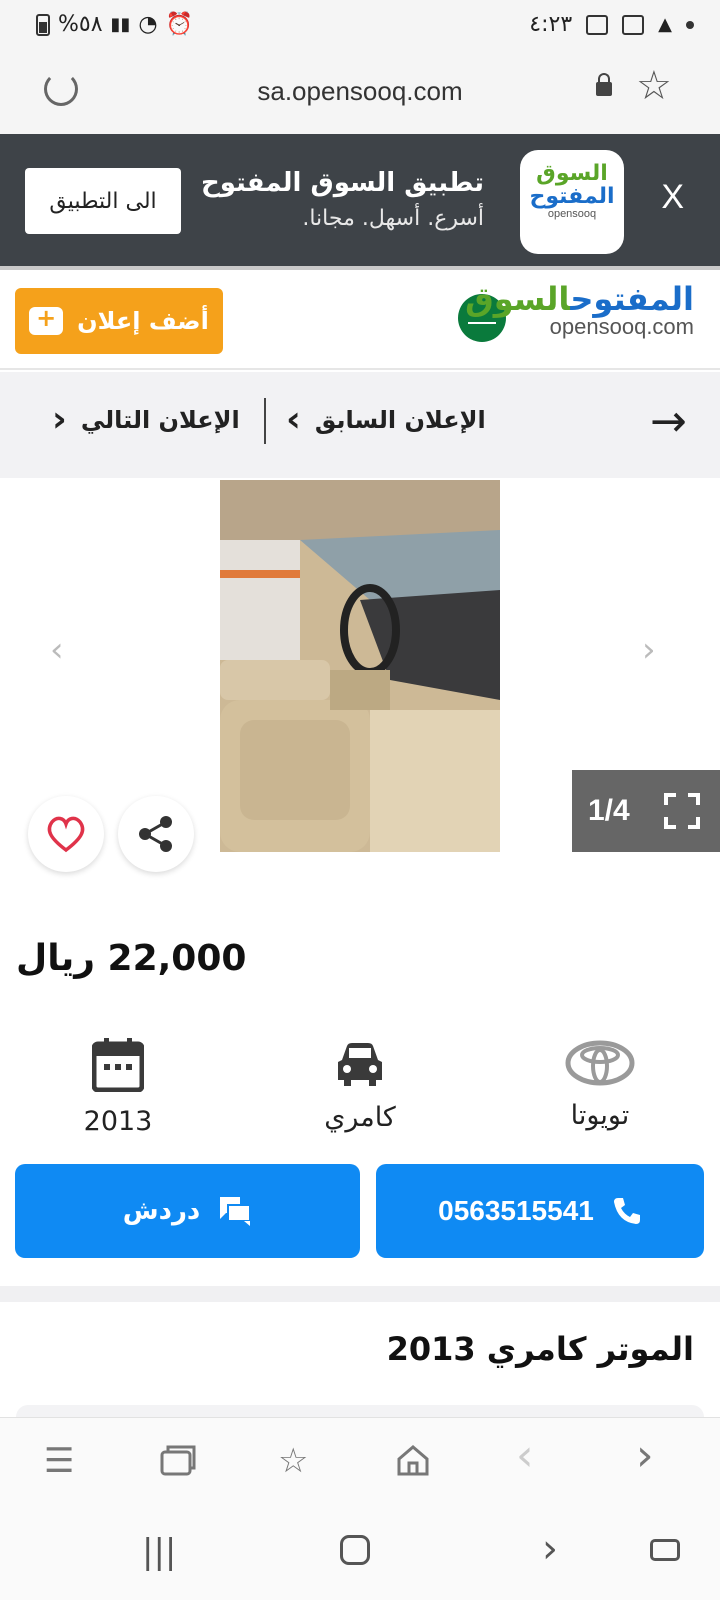  Describe the element at coordinates (143, 321) in the screenshot. I see `add-ad-label: أضف إعلان` at that location.